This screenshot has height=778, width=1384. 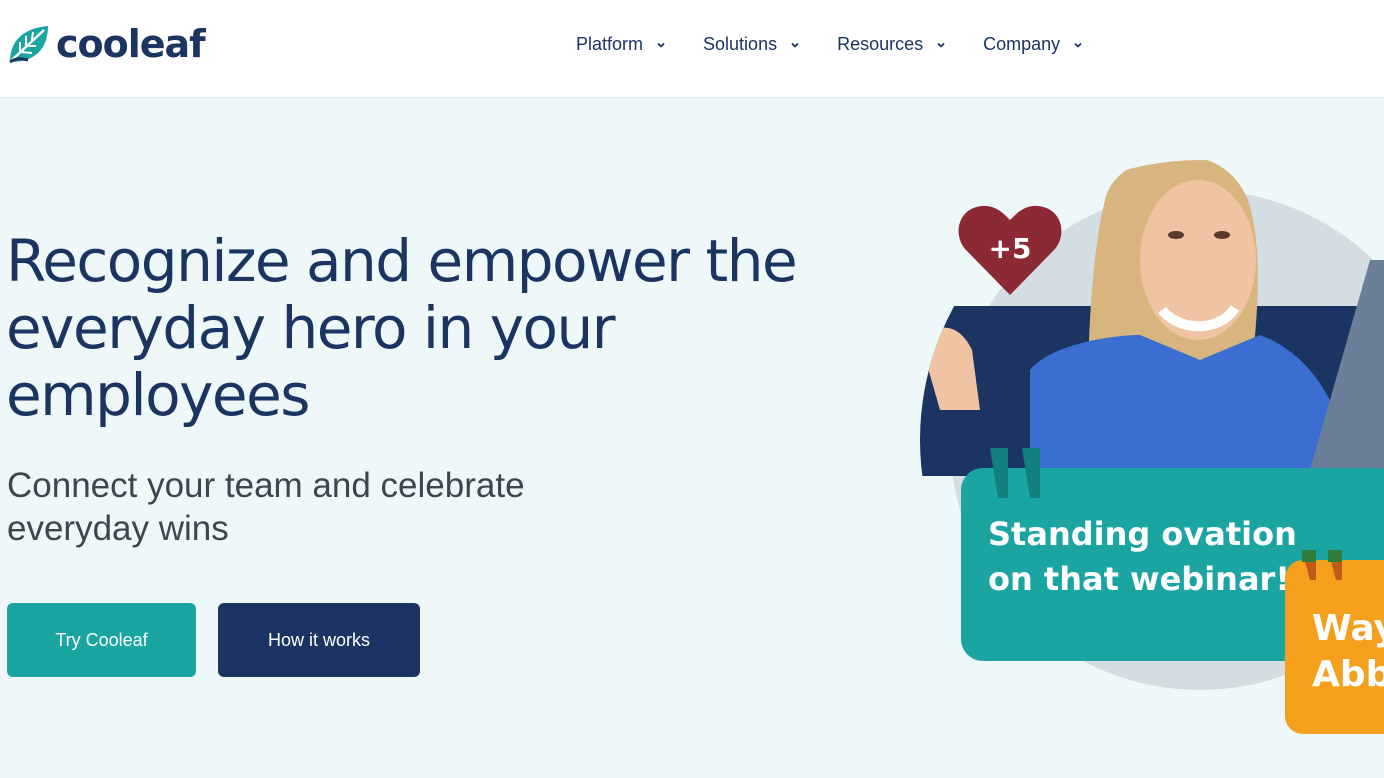 I want to click on nav-label: Company, so click(x=1022, y=44).